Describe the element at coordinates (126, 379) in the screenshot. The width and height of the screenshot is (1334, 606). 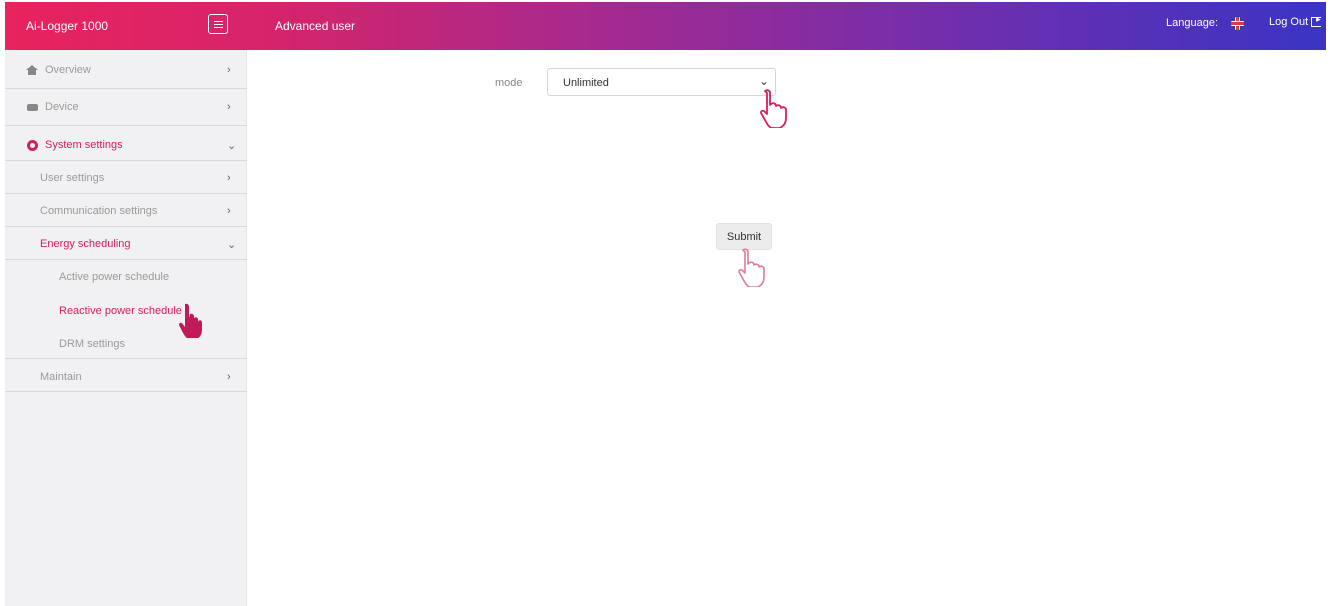
I see `sidebar-item-maintain: Maintain ›` at that location.